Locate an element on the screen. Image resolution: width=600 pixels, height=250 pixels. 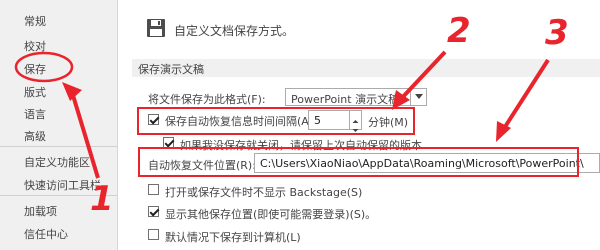
annotation-number-2: 2 is located at coordinates (459, 31).